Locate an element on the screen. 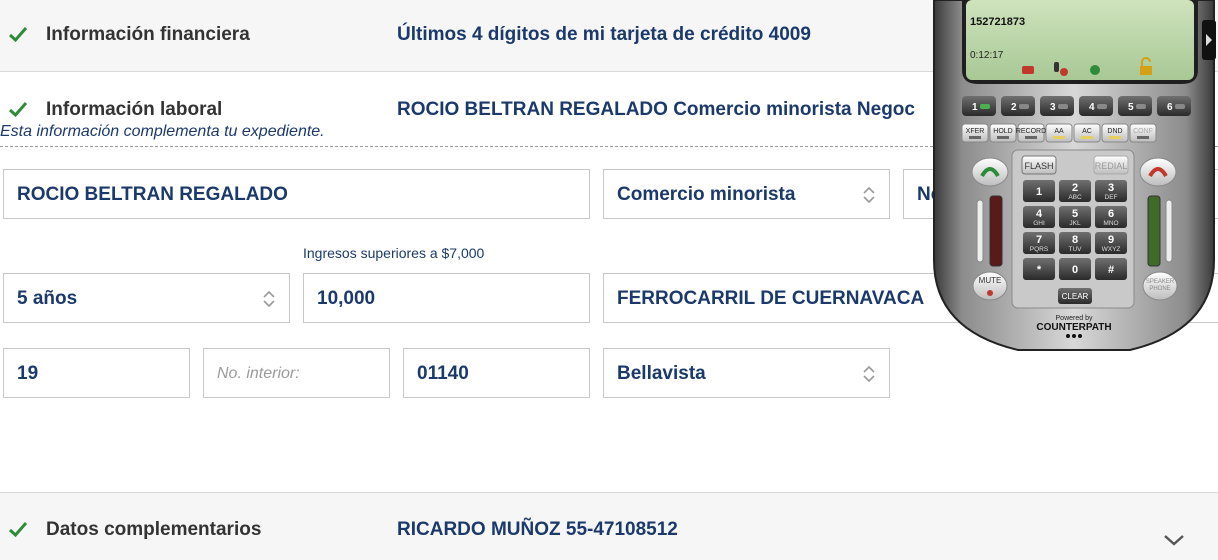 The height and width of the screenshot is (560, 1218). field-value: 01140 is located at coordinates (443, 373).